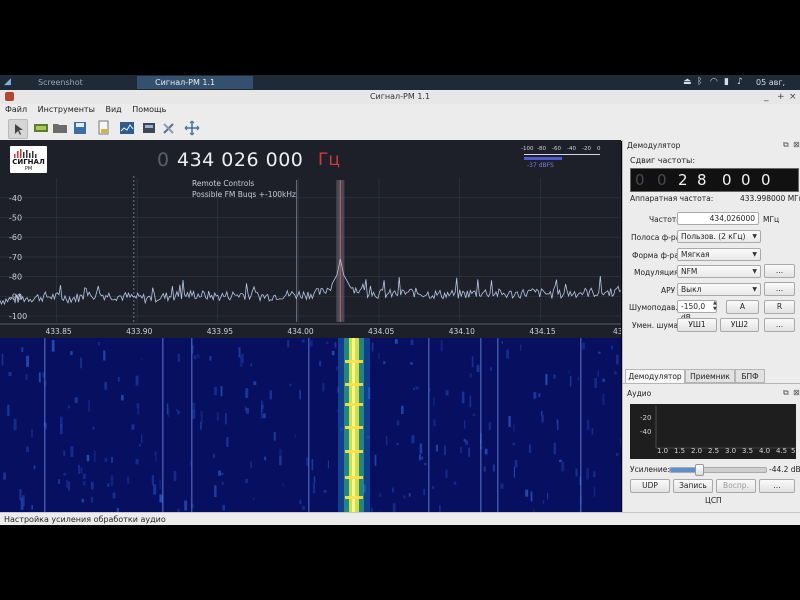 This screenshot has width=800, height=600. Describe the element at coordinates (66, 109) in the screenshot. I see `menu-tools: Инструменты` at that location.